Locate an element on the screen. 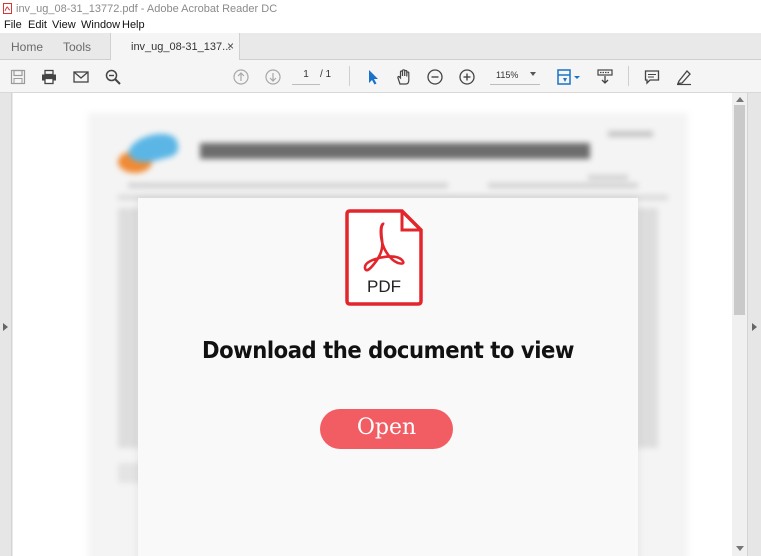 The width and height of the screenshot is (761, 556). print-icon is located at coordinates (49, 77).